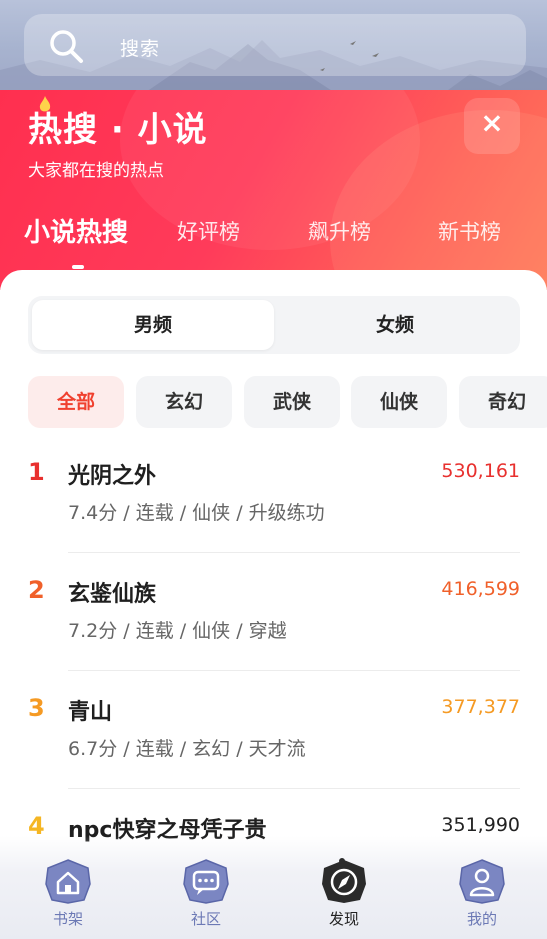 The height and width of the screenshot is (939, 547). I want to click on book-title: 光阴之外, so click(112, 476).